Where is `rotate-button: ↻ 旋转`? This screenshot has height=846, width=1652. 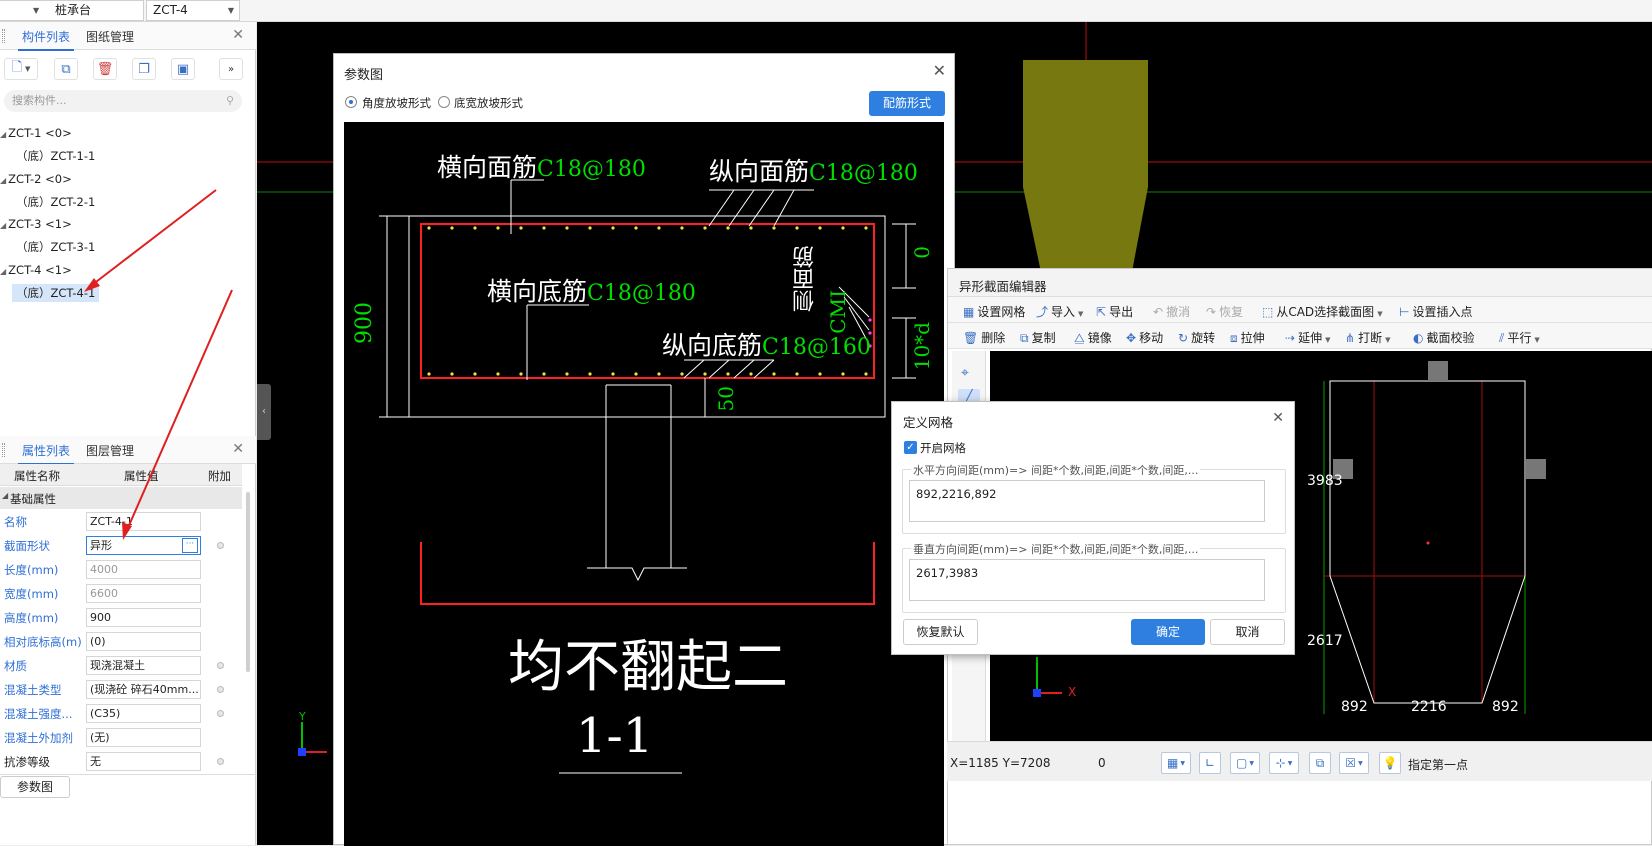
rotate-button: ↻ 旋转 is located at coordinates (1196, 337).